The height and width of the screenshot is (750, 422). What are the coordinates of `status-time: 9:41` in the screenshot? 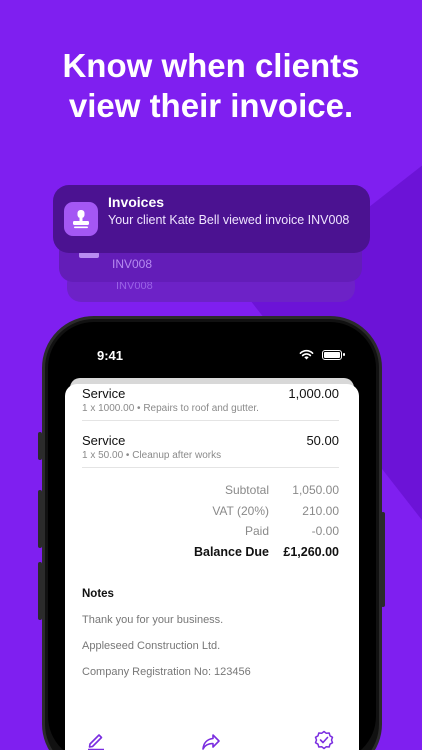 It's located at (110, 355).